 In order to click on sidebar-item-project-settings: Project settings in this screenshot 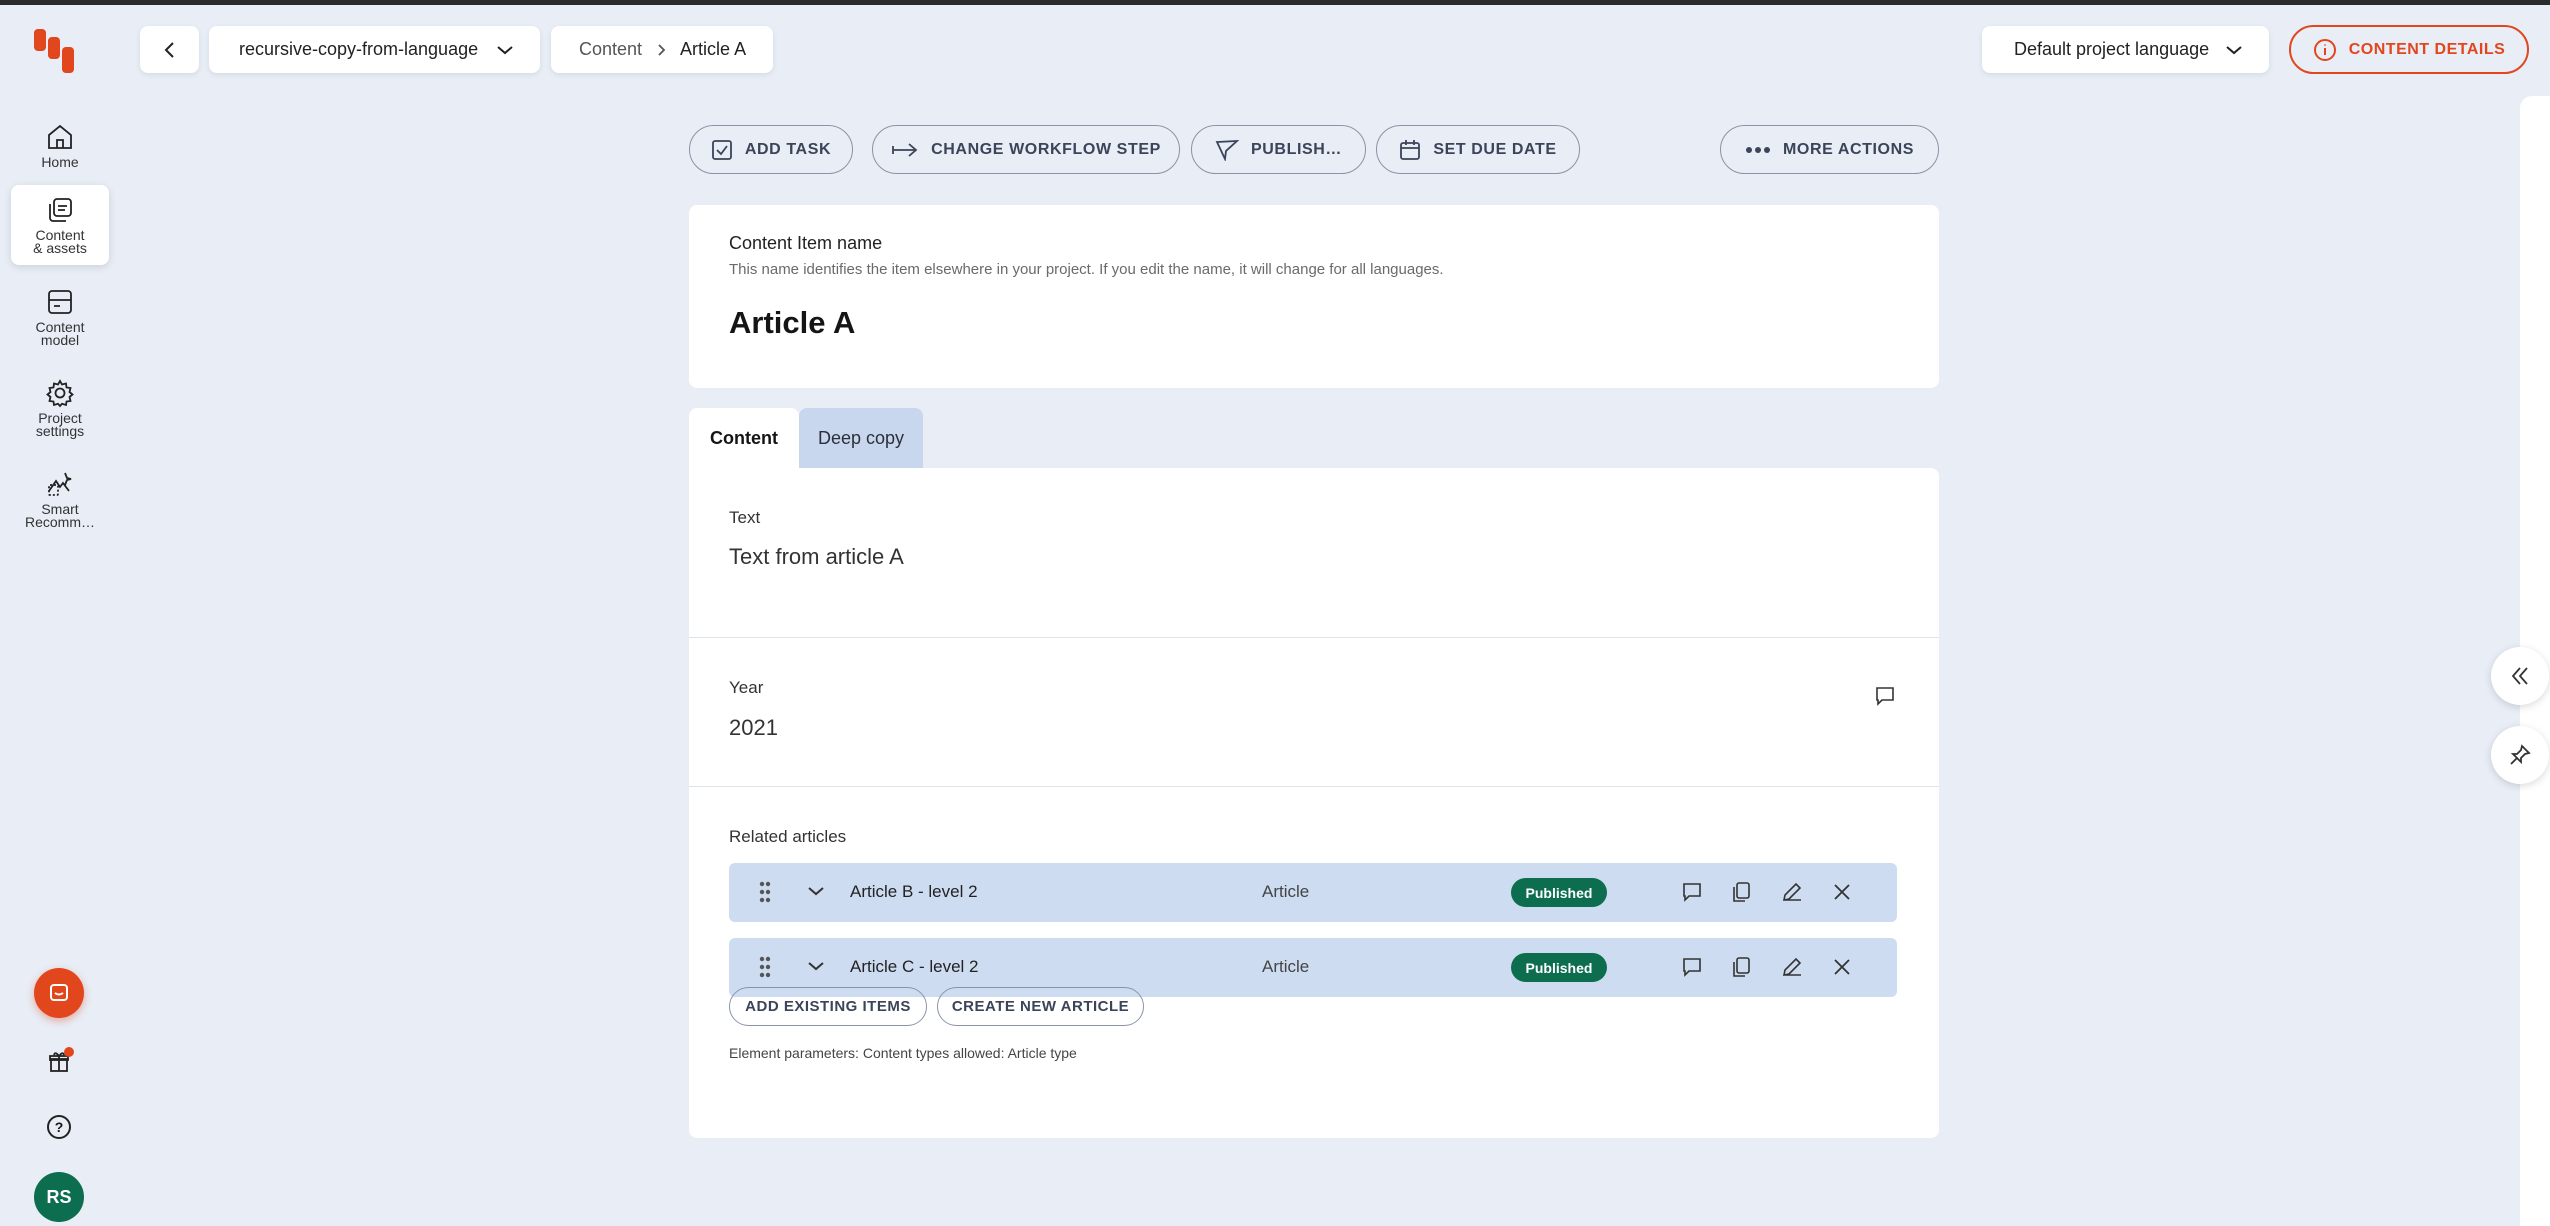, I will do `click(60, 405)`.